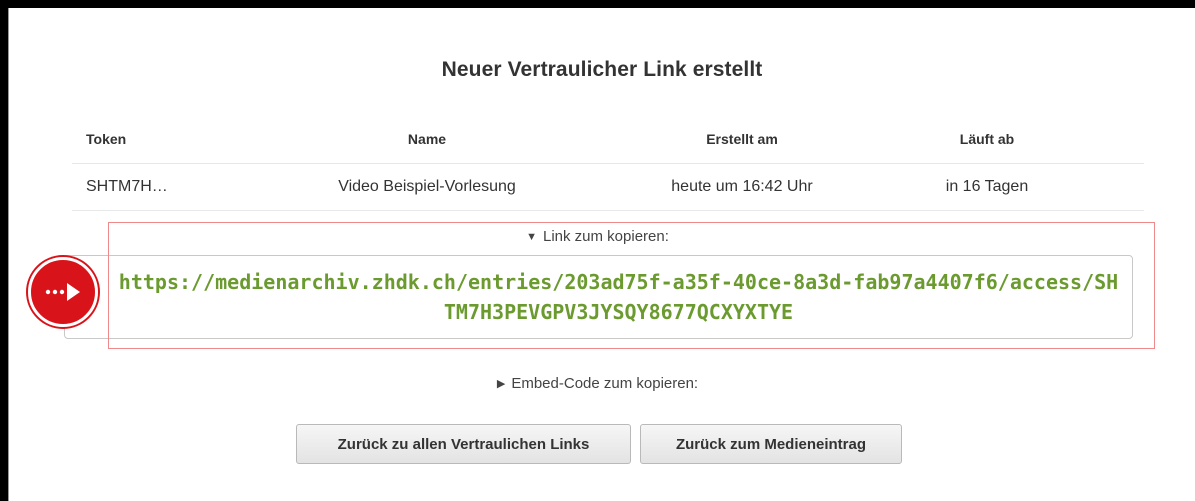 The height and width of the screenshot is (501, 1195). What do you see at coordinates (463, 444) in the screenshot?
I see `back-to-all-links-button: Zurück zu allen Vertraulichen Links` at bounding box center [463, 444].